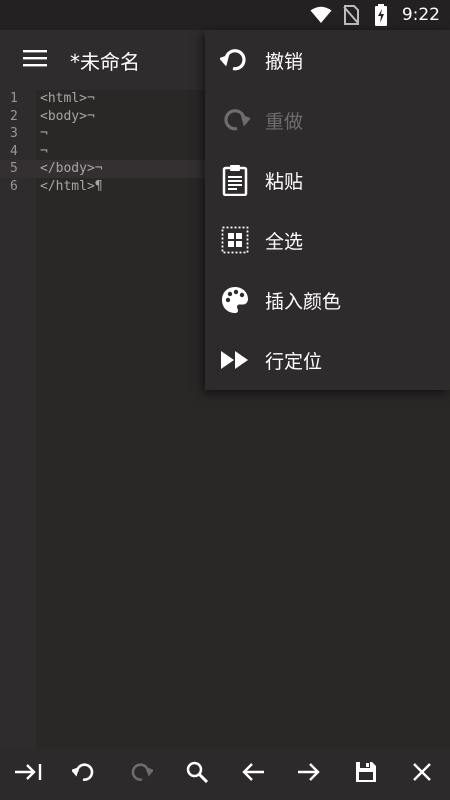 The width and height of the screenshot is (450, 800). I want to click on arrow-left-icon, so click(253, 774).